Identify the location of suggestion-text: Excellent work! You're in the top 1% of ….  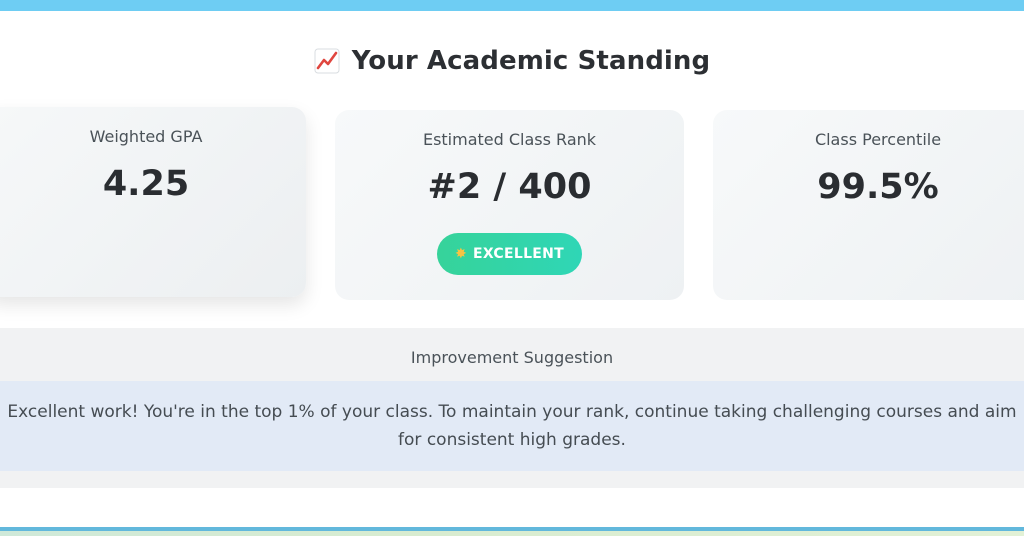
(512, 426).